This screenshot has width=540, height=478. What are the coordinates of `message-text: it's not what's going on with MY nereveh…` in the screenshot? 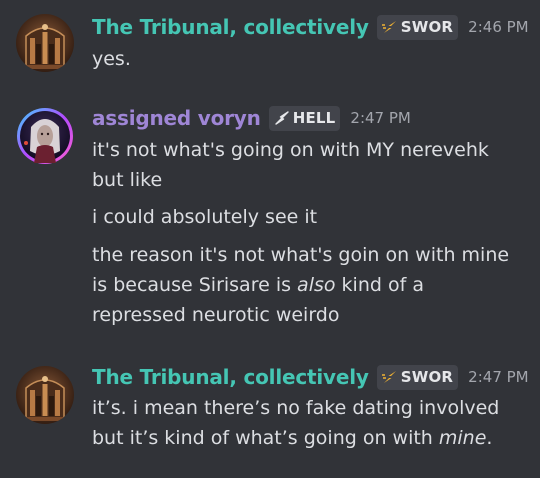 It's located at (290, 150).